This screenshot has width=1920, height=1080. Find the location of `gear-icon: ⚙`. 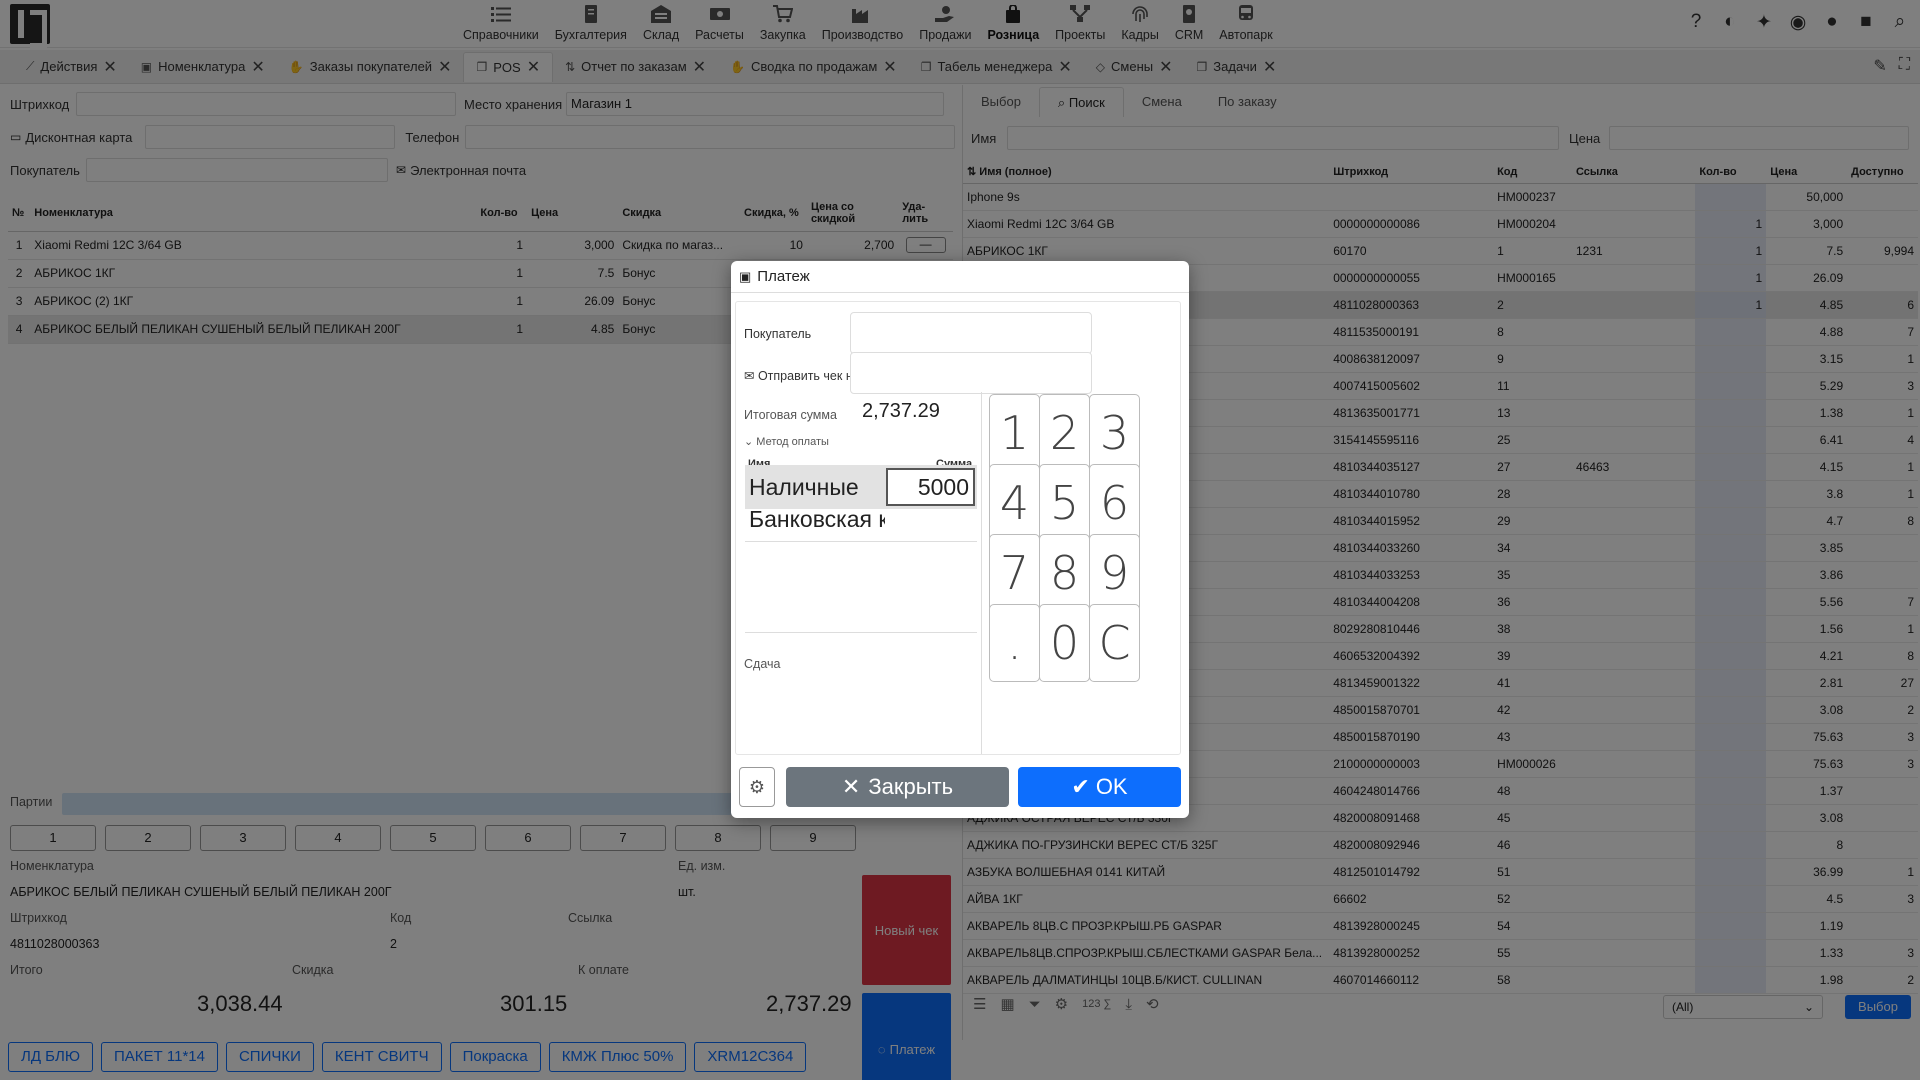

gear-icon: ⚙ is located at coordinates (757, 786).